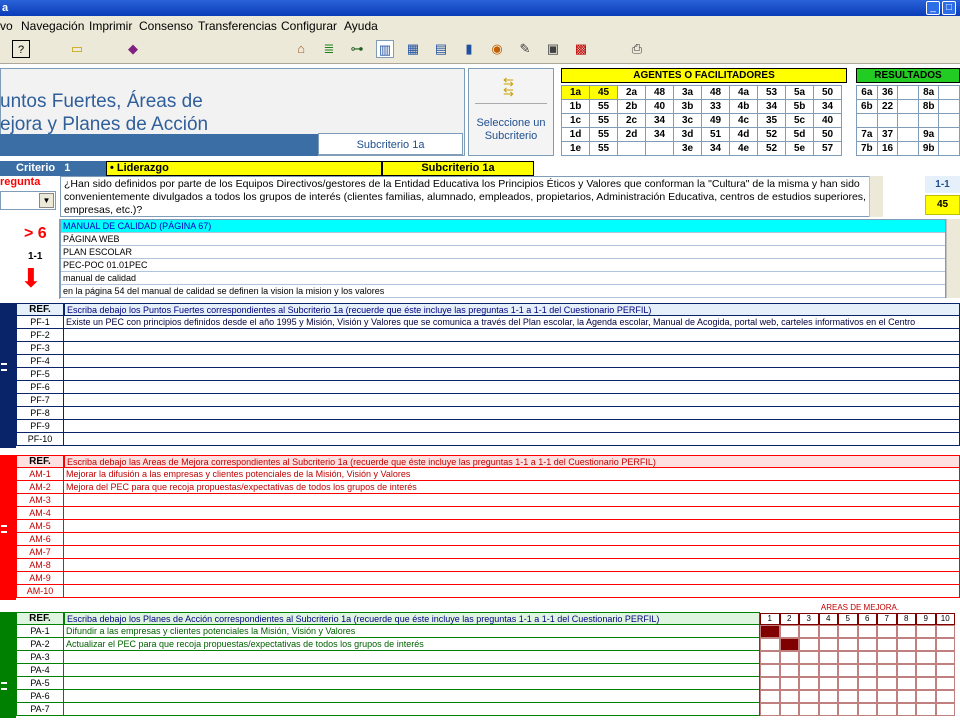 Image resolution: width=960 pixels, height=720 pixels. I want to click on palette-icon: ▩, so click(581, 49).